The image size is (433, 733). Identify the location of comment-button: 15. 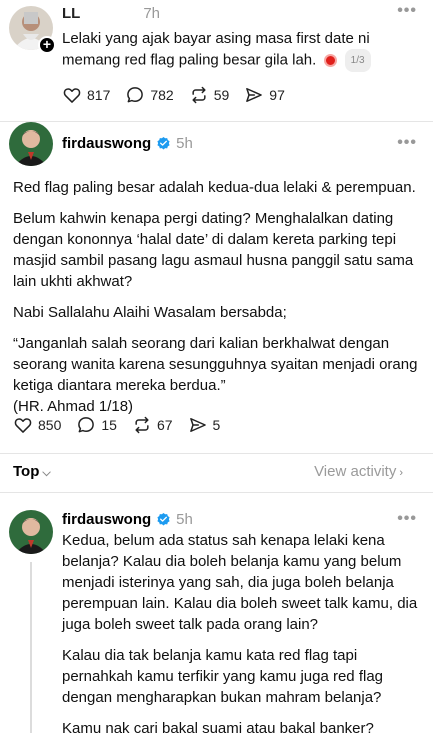
(96, 425).